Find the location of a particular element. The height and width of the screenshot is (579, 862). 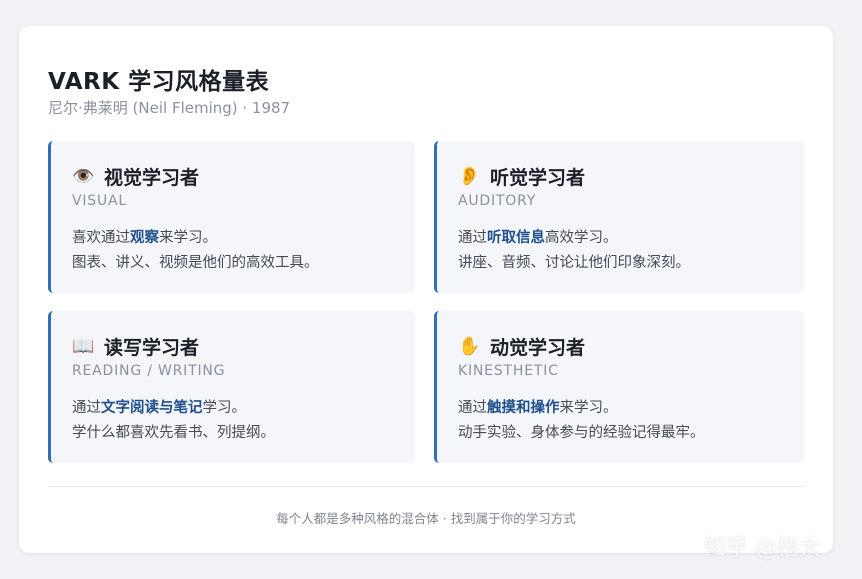

description-highlight: 听取信息 is located at coordinates (516, 238).